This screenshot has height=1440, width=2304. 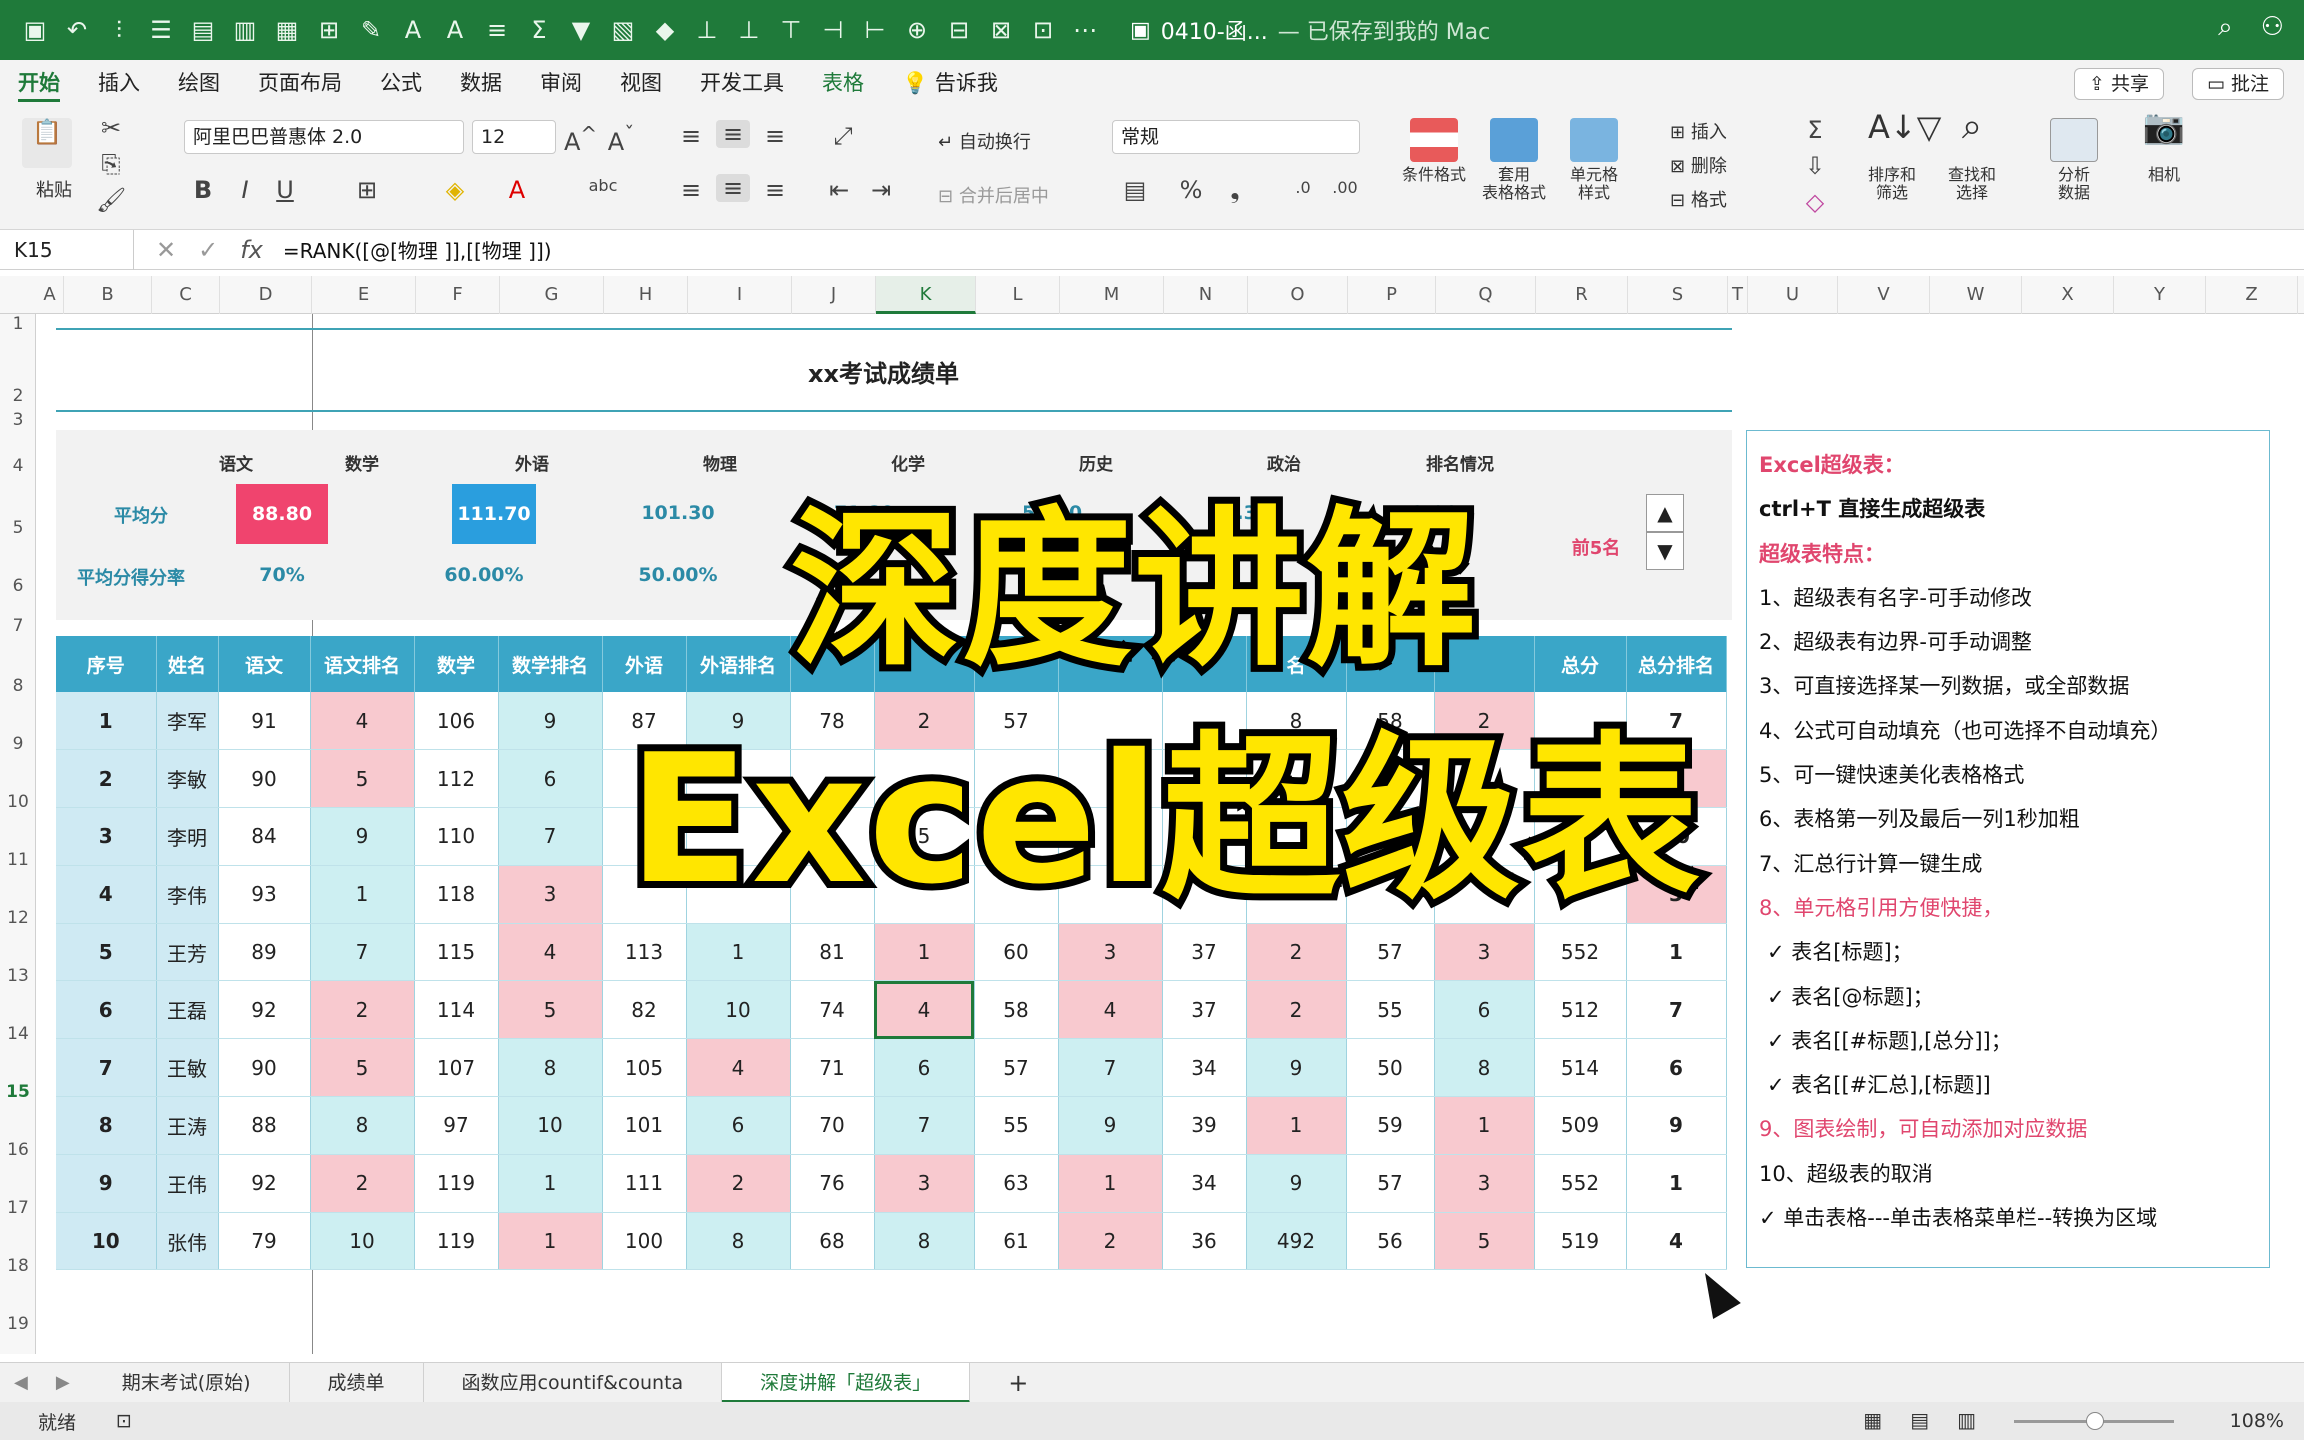 What do you see at coordinates (35, 30) in the screenshot?
I see `save-icon: ▣` at bounding box center [35, 30].